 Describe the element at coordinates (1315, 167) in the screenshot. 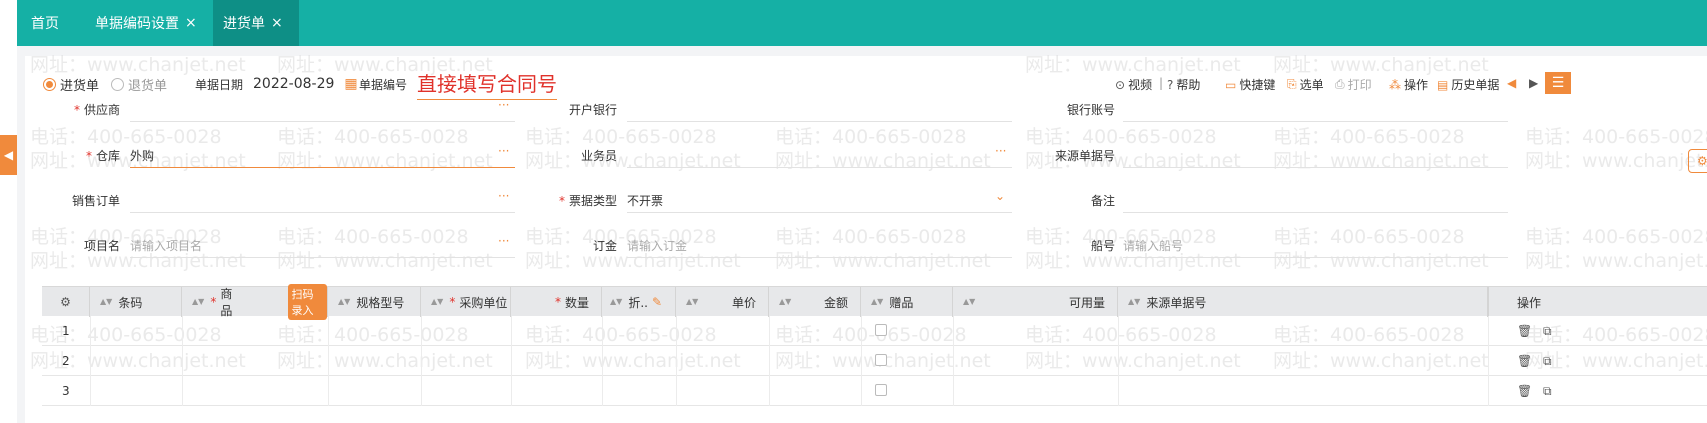

I see `source-no-input` at that location.